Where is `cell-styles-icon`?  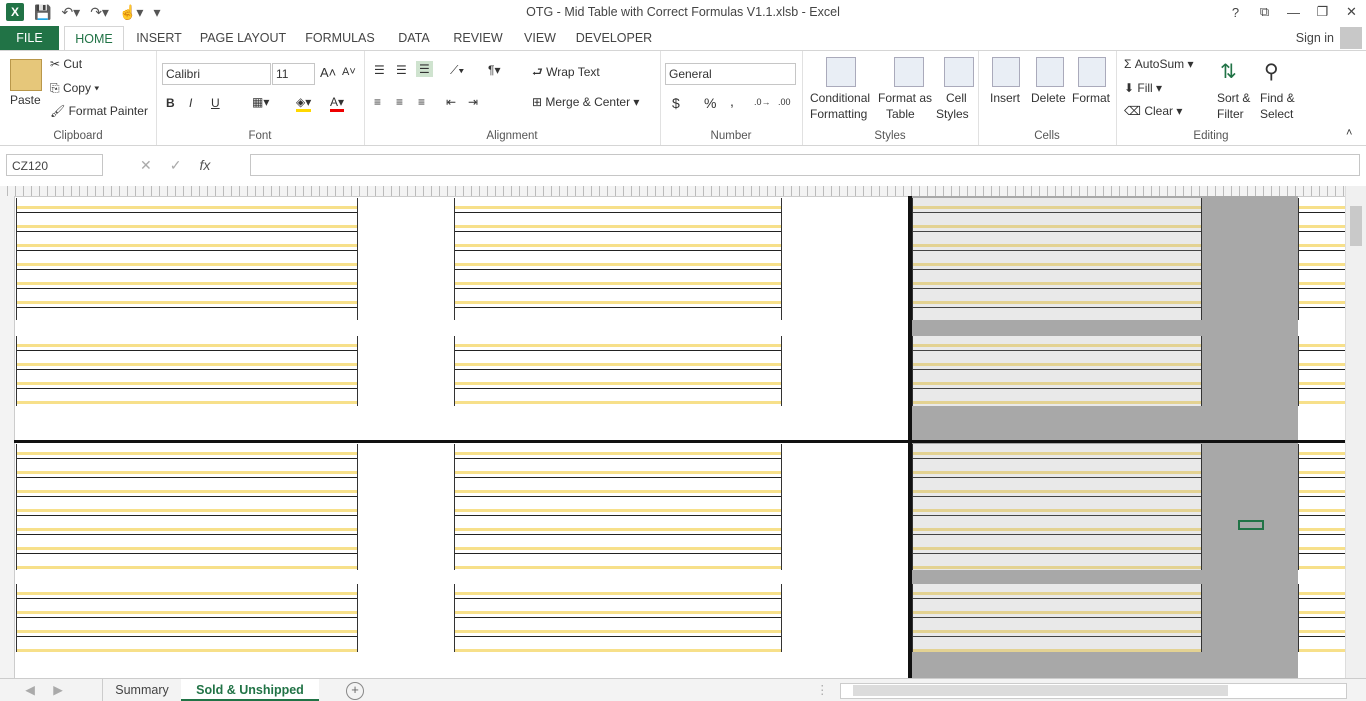
cell-styles-icon is located at coordinates (959, 72).